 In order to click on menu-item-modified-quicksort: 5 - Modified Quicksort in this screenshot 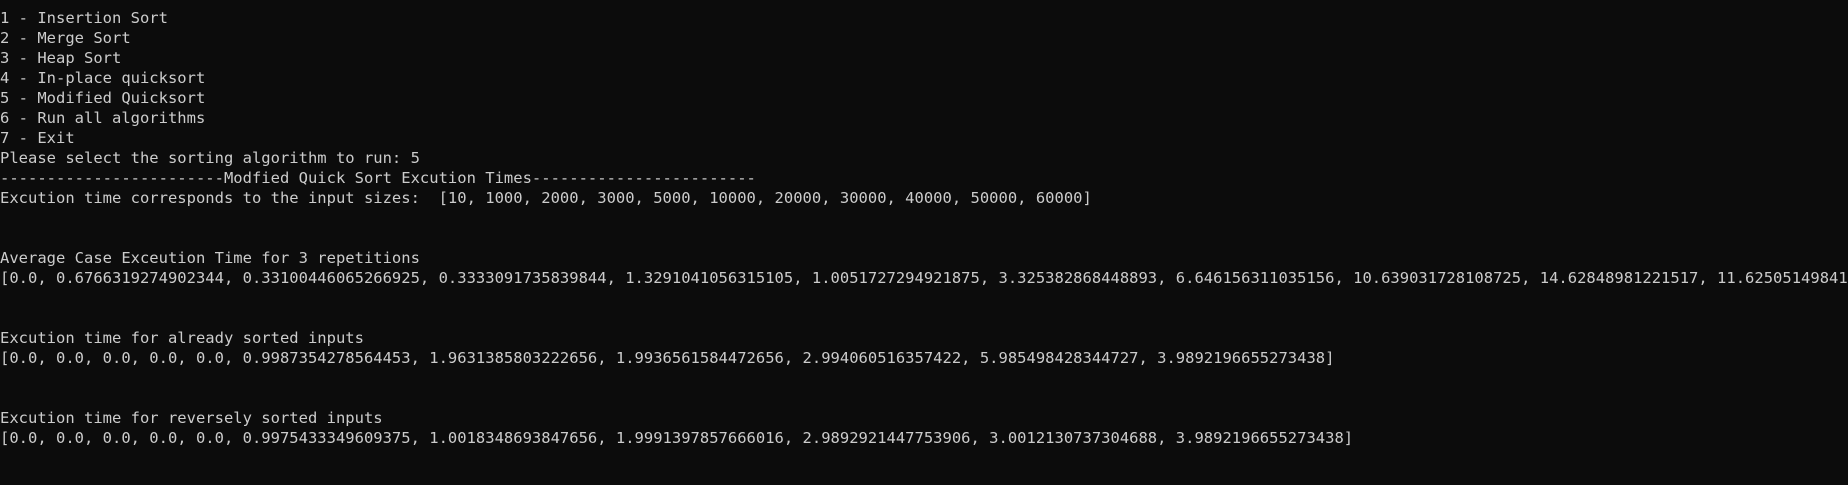, I will do `click(103, 98)`.